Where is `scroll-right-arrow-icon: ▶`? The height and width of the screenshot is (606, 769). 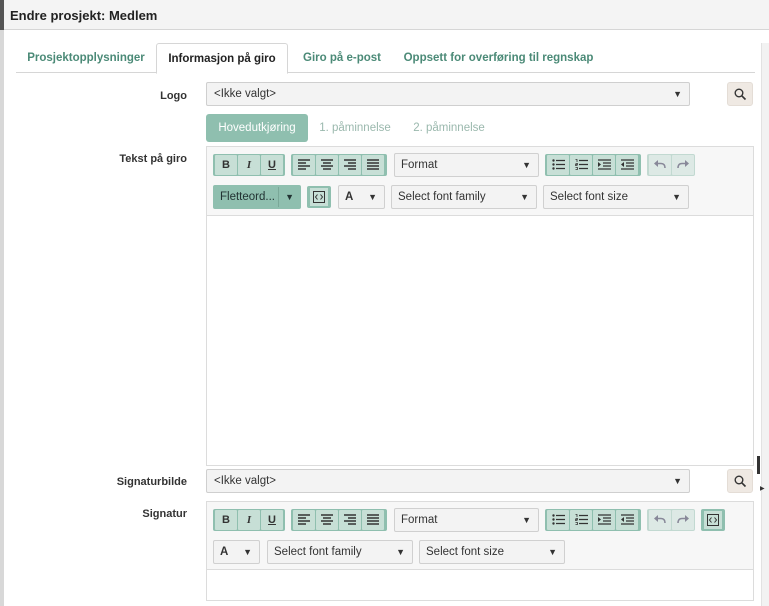
scroll-right-arrow-icon: ▶ is located at coordinates (762, 488).